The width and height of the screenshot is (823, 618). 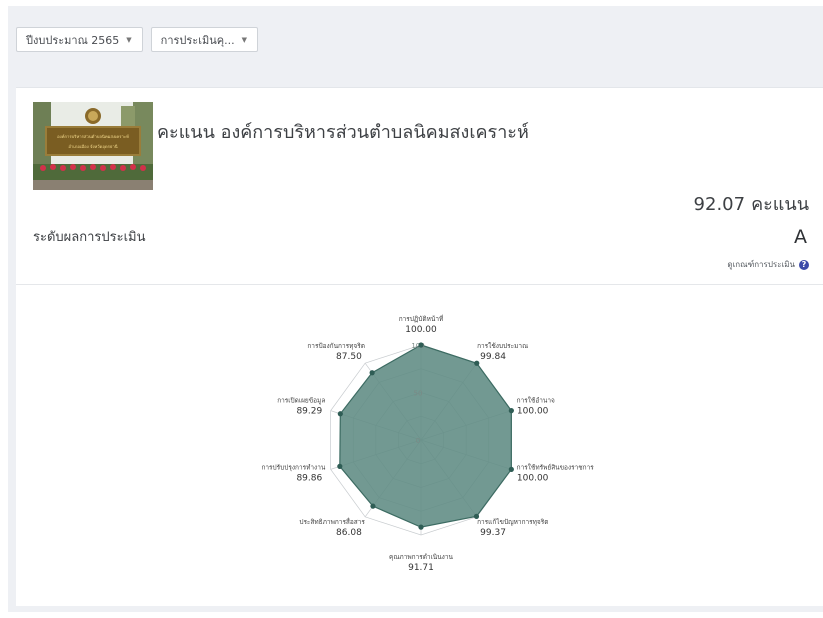 What do you see at coordinates (336, 346) in the screenshot?
I see `radar-axis-label: การป้องกันการทุจริต` at bounding box center [336, 346].